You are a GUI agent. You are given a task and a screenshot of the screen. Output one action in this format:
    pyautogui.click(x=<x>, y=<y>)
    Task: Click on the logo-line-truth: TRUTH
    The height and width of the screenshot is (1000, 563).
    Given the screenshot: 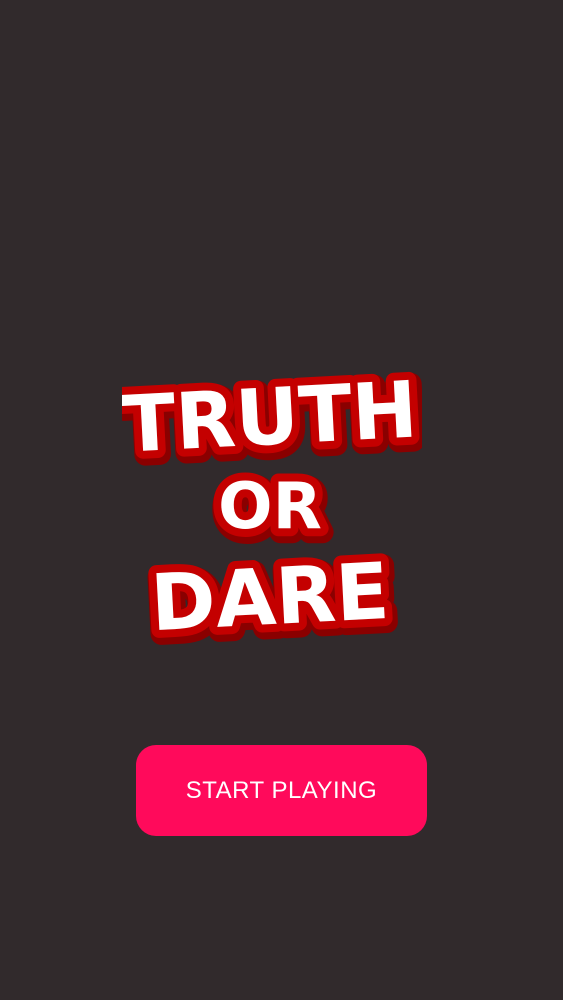 What is the action you would take?
    pyautogui.click(x=271, y=417)
    